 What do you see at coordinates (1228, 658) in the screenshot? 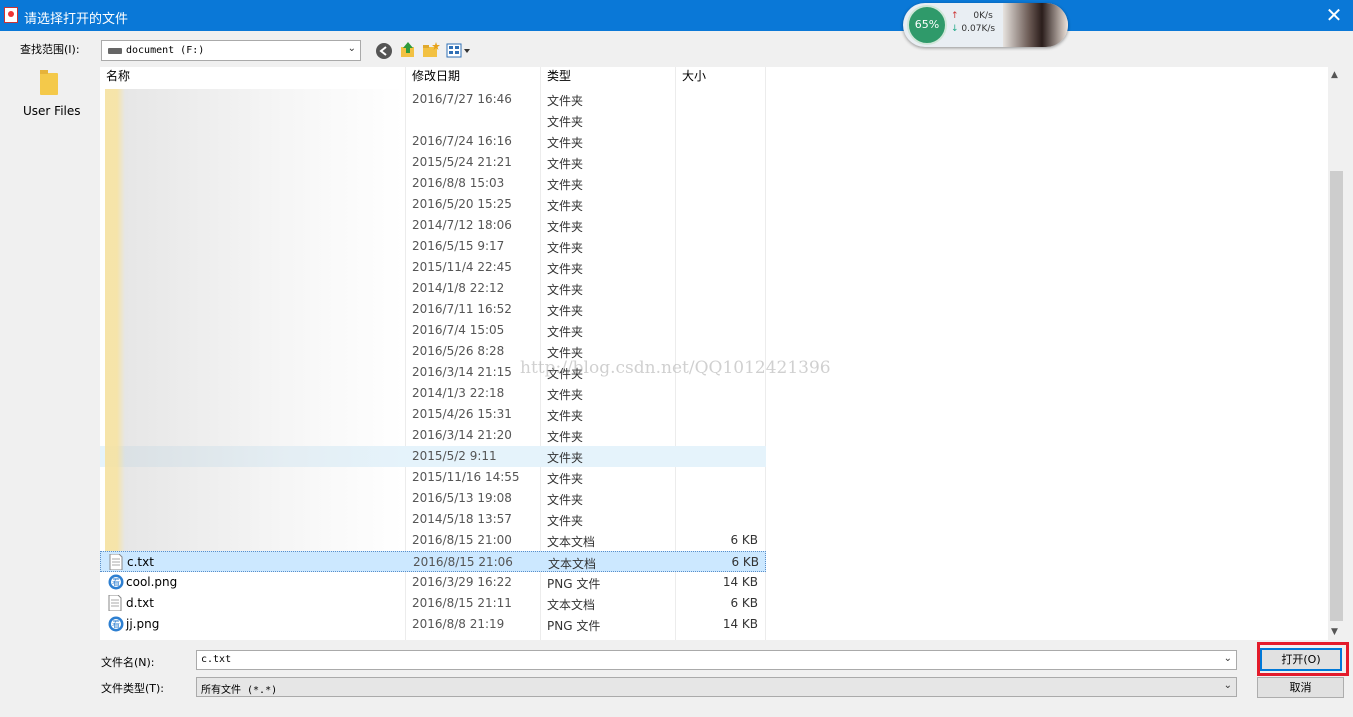
I see `chevron-down-icon: ⌄` at bounding box center [1228, 658].